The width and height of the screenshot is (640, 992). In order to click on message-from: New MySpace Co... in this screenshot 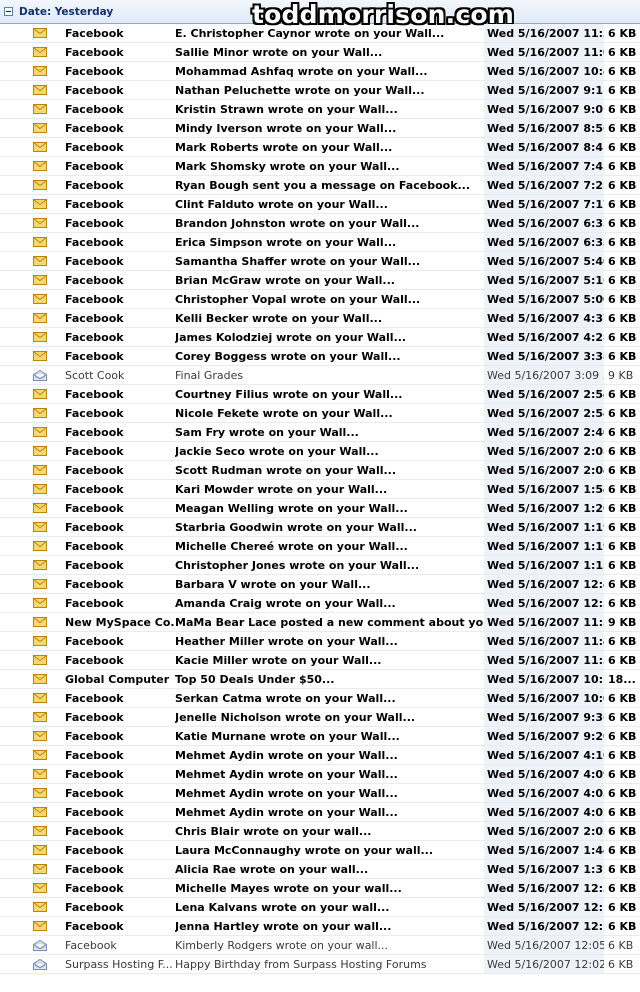, I will do `click(120, 622)`.